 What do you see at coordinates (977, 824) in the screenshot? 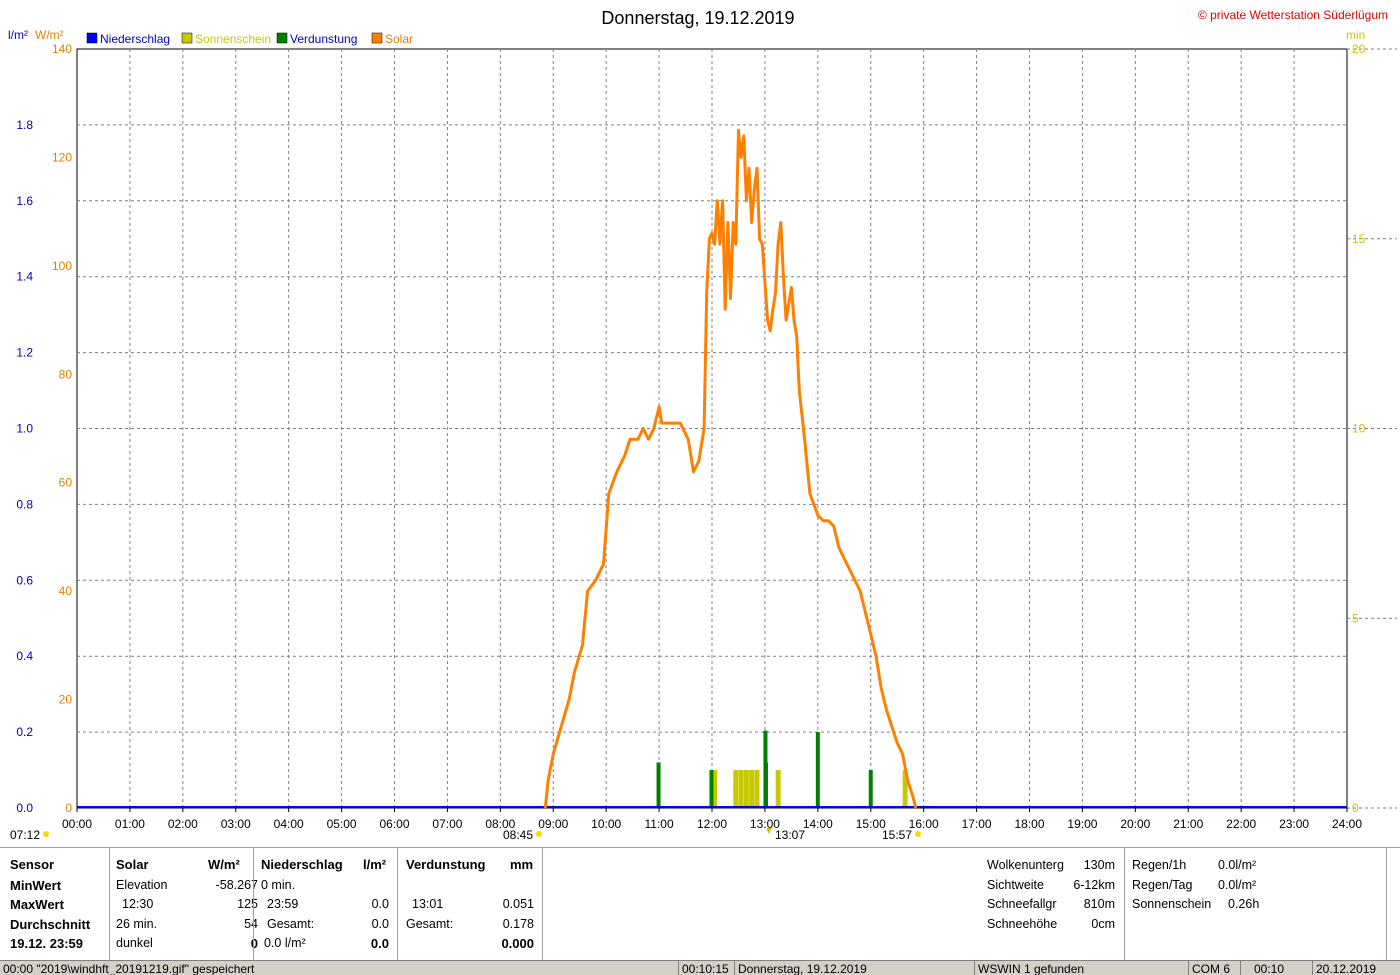
I see `x-tick-label: 17:00` at bounding box center [977, 824].